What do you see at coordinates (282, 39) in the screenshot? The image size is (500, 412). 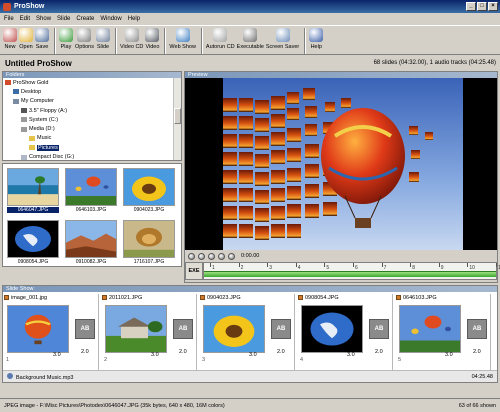 I see `screen-saver-button: Screen Saver` at bounding box center [282, 39].